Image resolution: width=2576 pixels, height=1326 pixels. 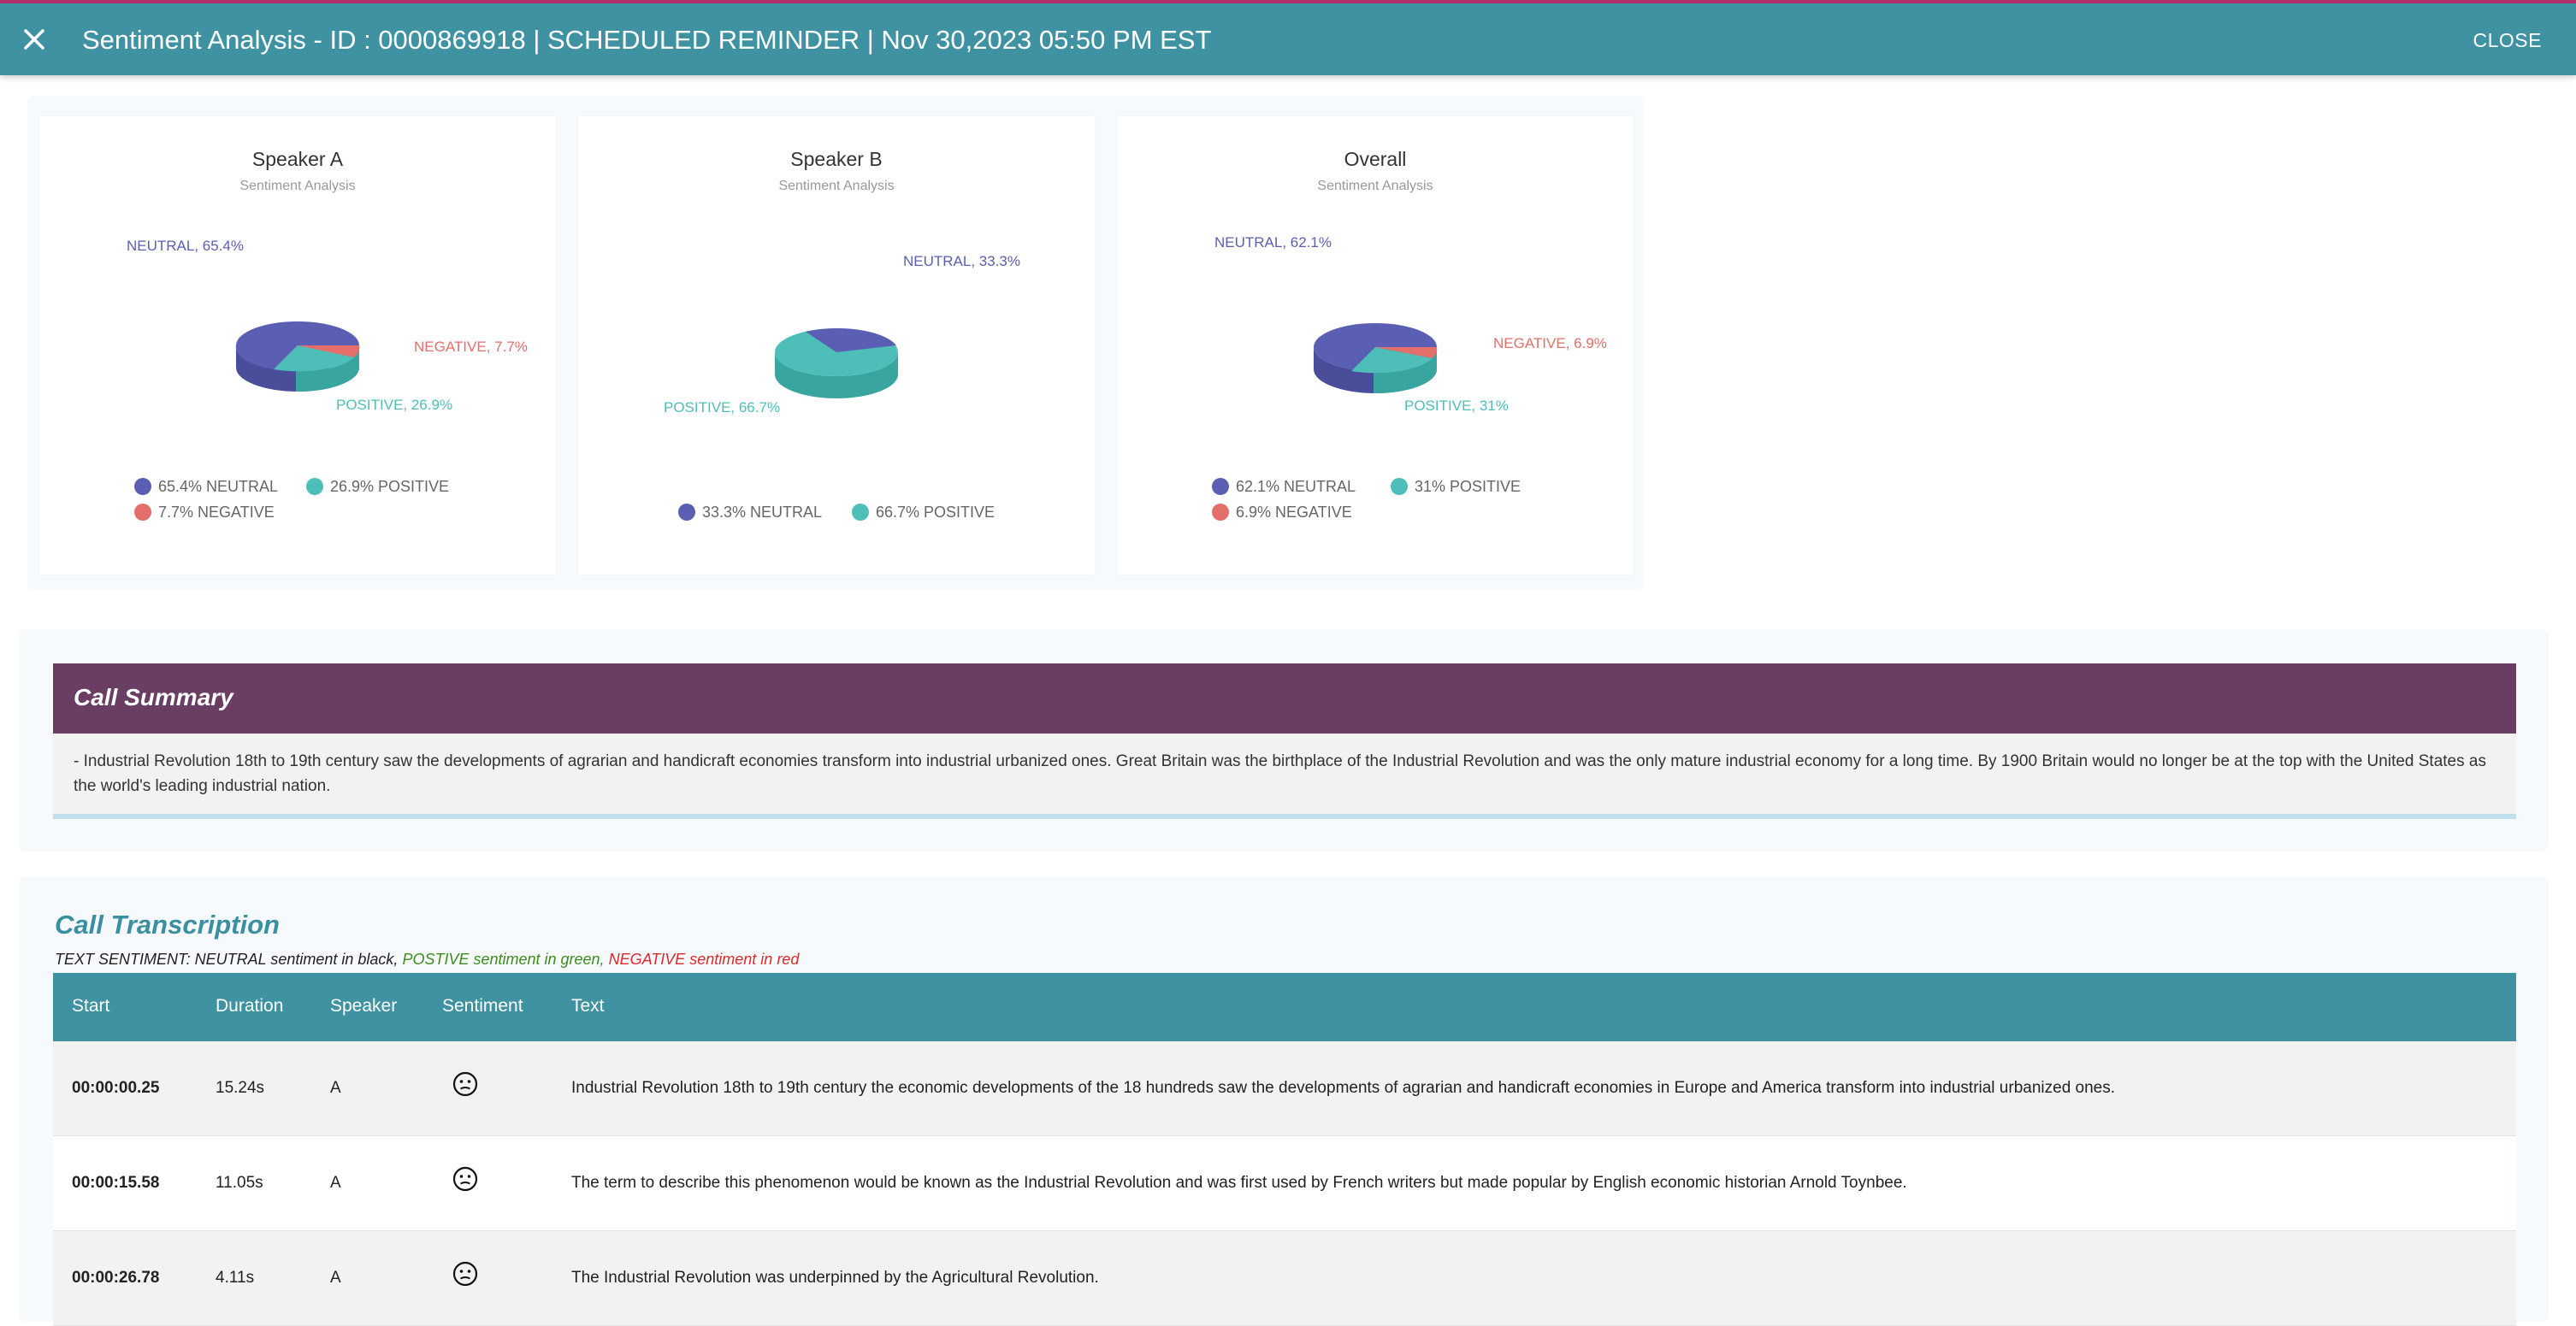 I want to click on chart-title: Speaker B, so click(x=836, y=159).